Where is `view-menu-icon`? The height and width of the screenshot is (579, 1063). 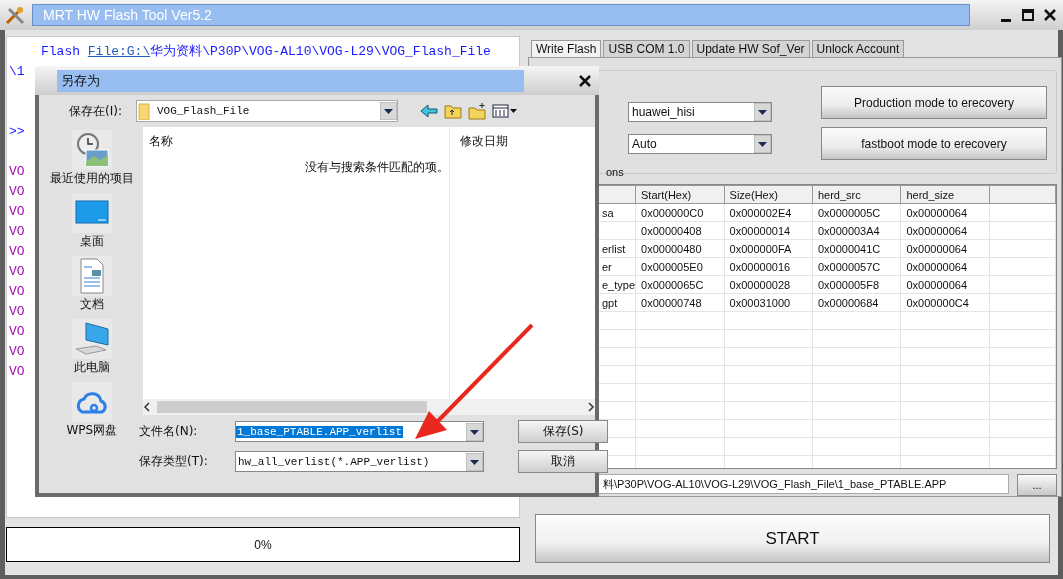
view-menu-icon is located at coordinates (504, 111).